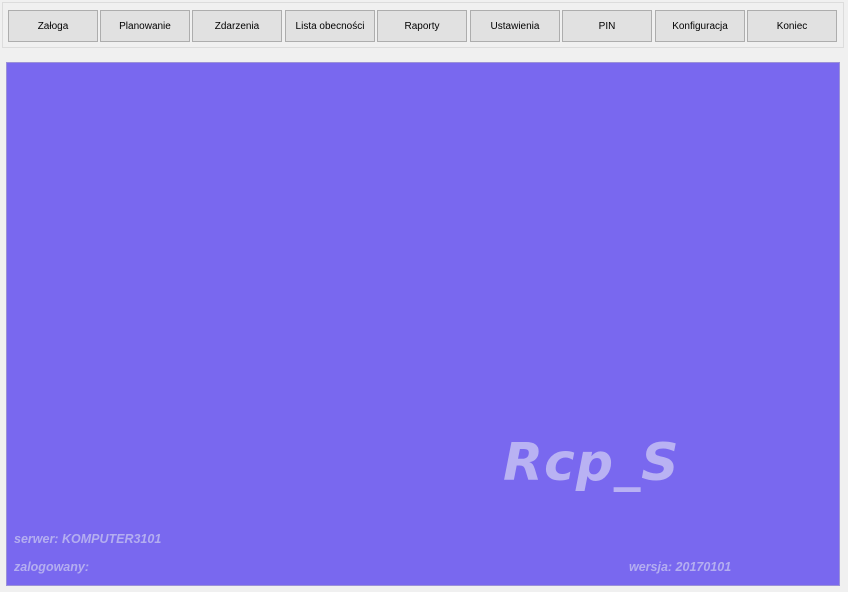 This screenshot has width=848, height=592. What do you see at coordinates (700, 26) in the screenshot?
I see `konfiguracja-button: Konfiguracja` at bounding box center [700, 26].